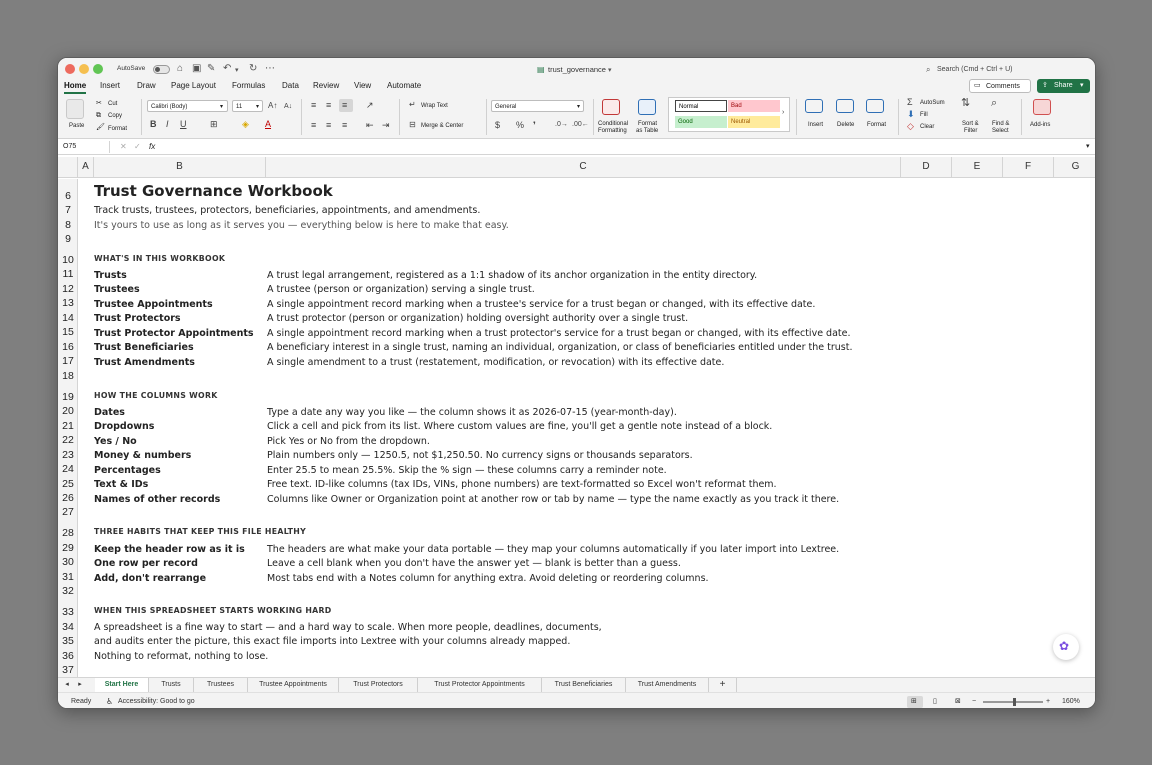  I want to click on row-number: 23, so click(68, 455).